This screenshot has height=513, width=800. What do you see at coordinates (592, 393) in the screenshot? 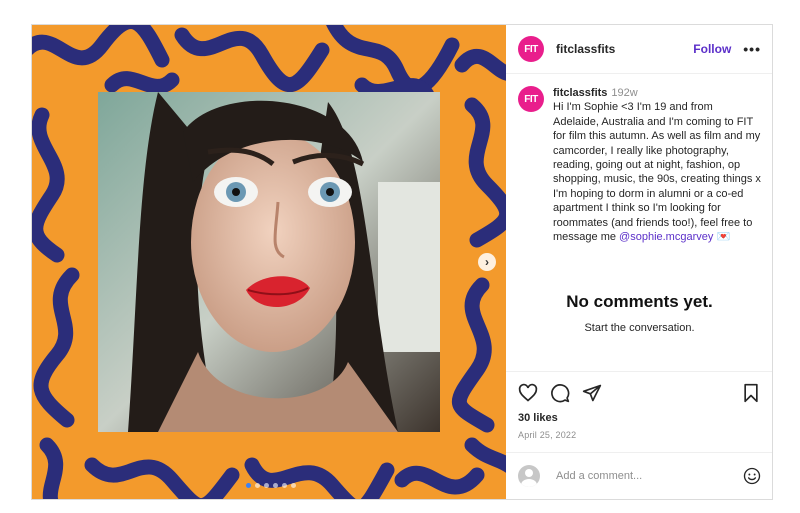
I see `share-icon` at bounding box center [592, 393].